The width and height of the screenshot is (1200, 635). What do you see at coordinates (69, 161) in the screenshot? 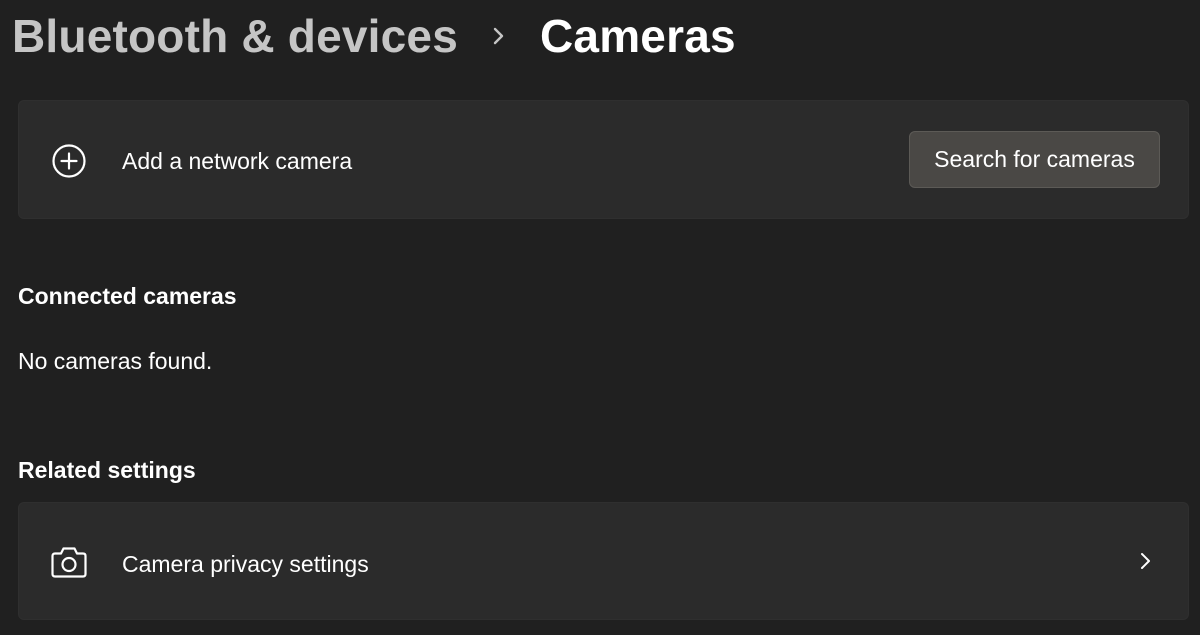
I see `add-circle-icon` at bounding box center [69, 161].